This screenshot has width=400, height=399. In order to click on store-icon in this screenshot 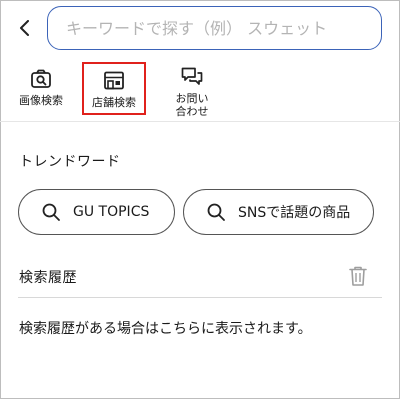, I will do `click(114, 80)`.